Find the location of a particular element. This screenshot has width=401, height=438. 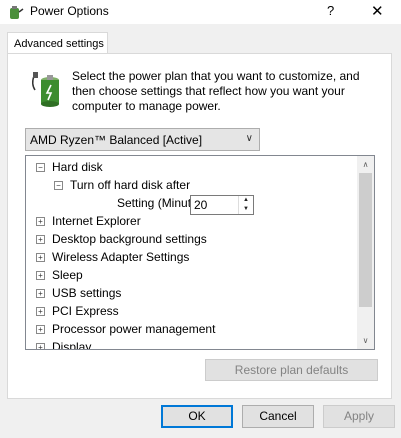

restore-plan-defaults-button: Restore plan defaults is located at coordinates (291, 370).